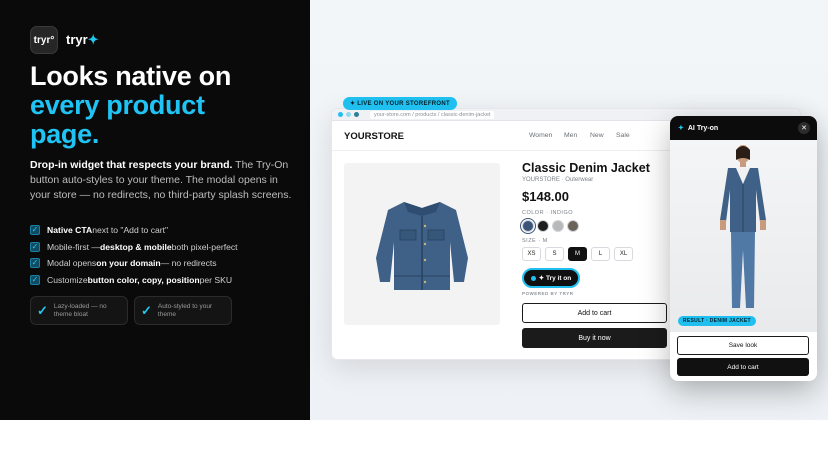  I want to click on modal-add-to-cart-button: Add to cart, so click(743, 367).